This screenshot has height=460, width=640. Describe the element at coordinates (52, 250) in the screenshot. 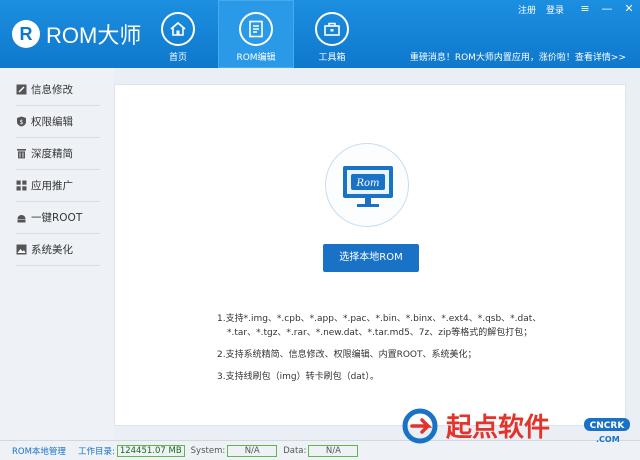

I see `sidebar-item-label: 系统美化` at that location.